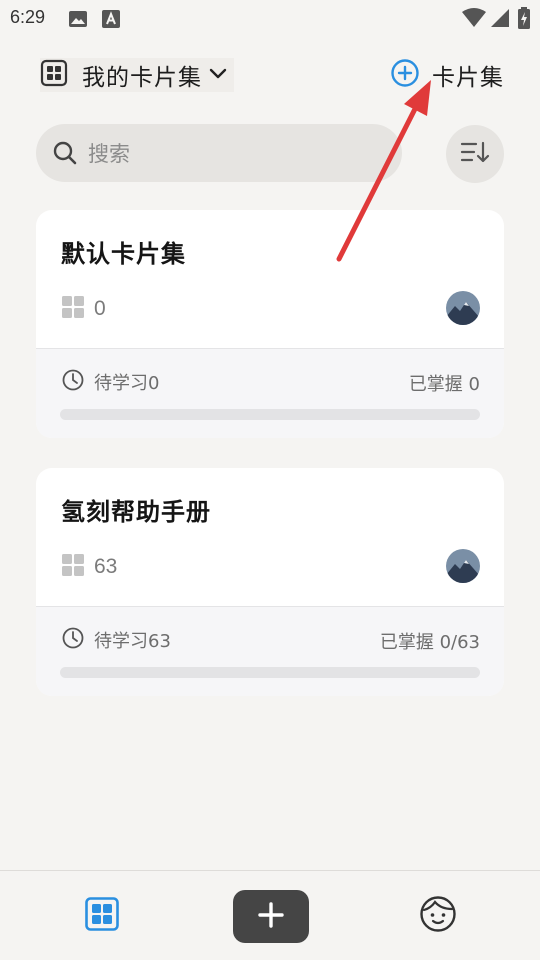 This screenshot has width=540, height=960. What do you see at coordinates (132, 641) in the screenshot?
I see `pending-count: 待学习63` at bounding box center [132, 641].